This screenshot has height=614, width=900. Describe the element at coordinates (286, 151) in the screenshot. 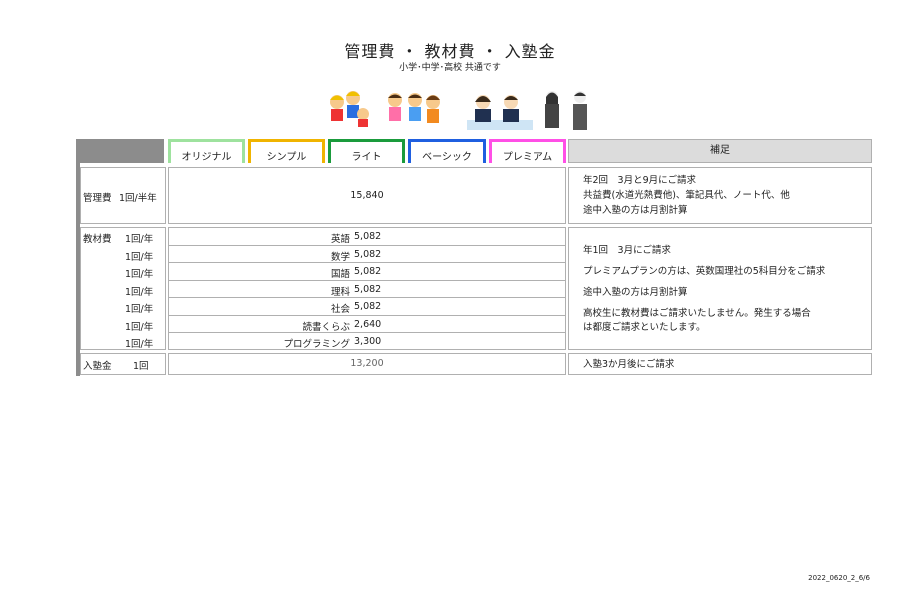

I see `plan-header-simple: シンプル` at that location.